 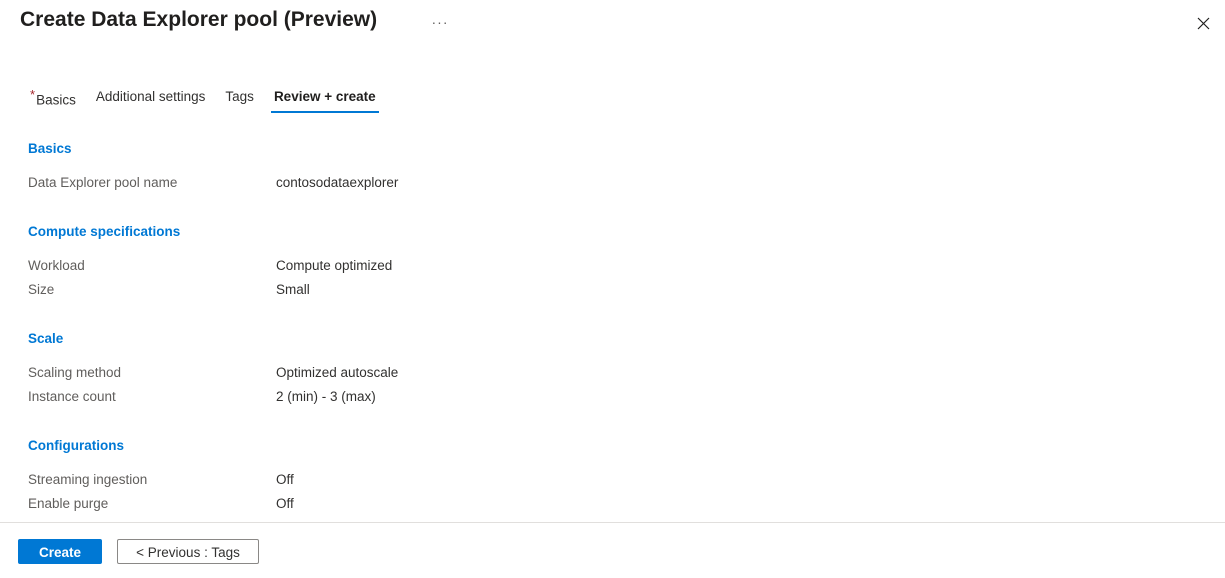 I want to click on create-button: Create, so click(x=60, y=551).